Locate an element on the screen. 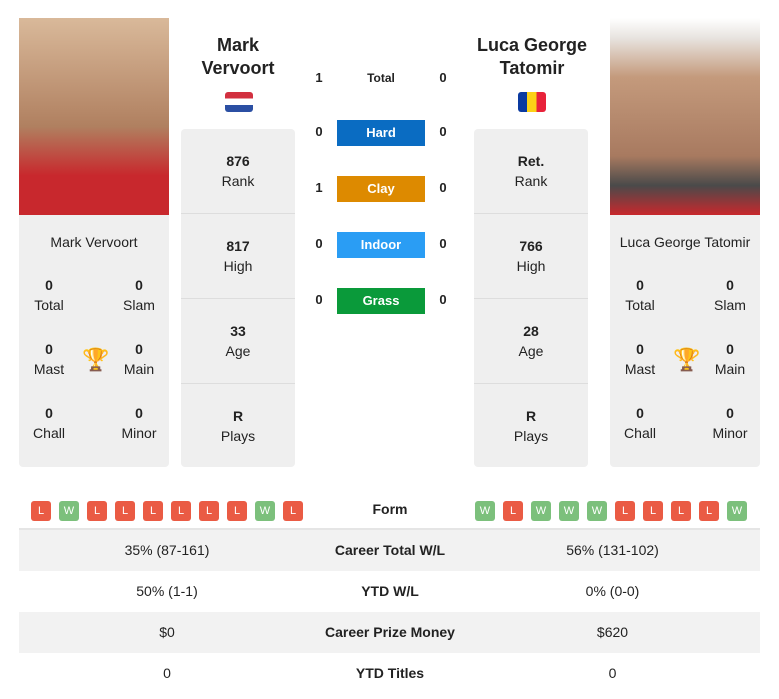 This screenshot has width=779, height=699. stat-age: 28 Age is located at coordinates (531, 341).